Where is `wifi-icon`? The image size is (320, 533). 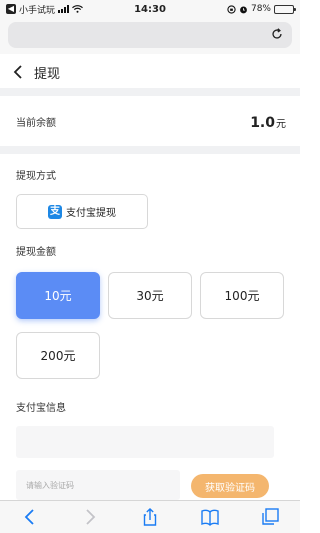 wifi-icon is located at coordinates (77, 9).